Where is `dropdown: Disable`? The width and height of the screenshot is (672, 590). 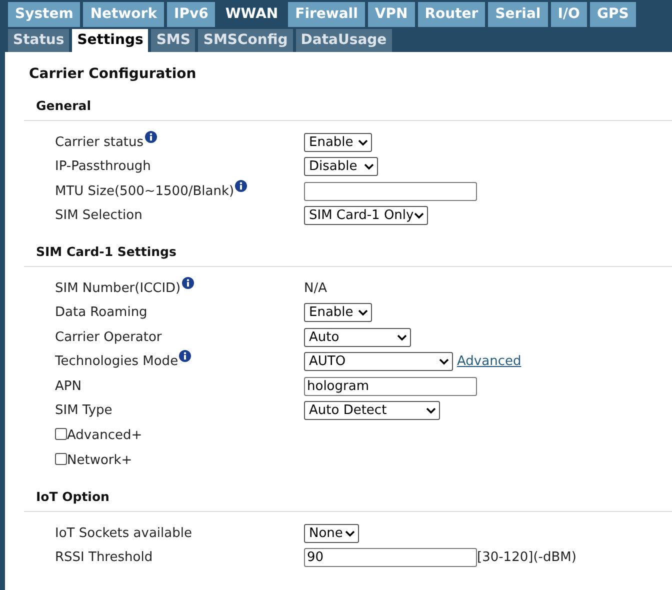
dropdown: Disable is located at coordinates (341, 166).